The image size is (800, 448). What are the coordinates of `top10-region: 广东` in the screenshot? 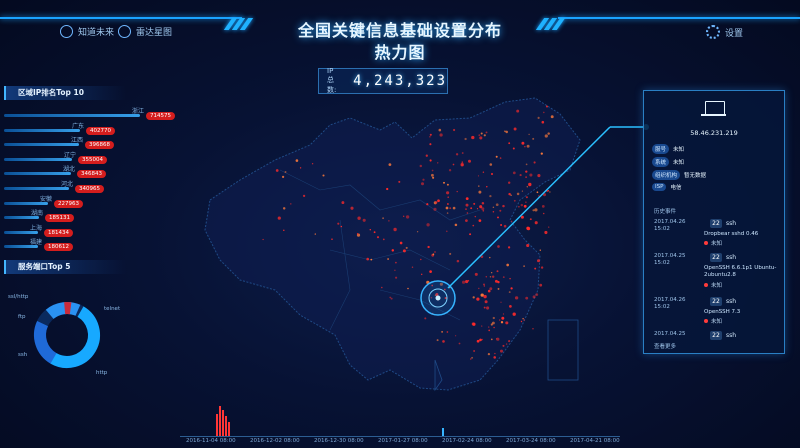 It's located at (77, 126).